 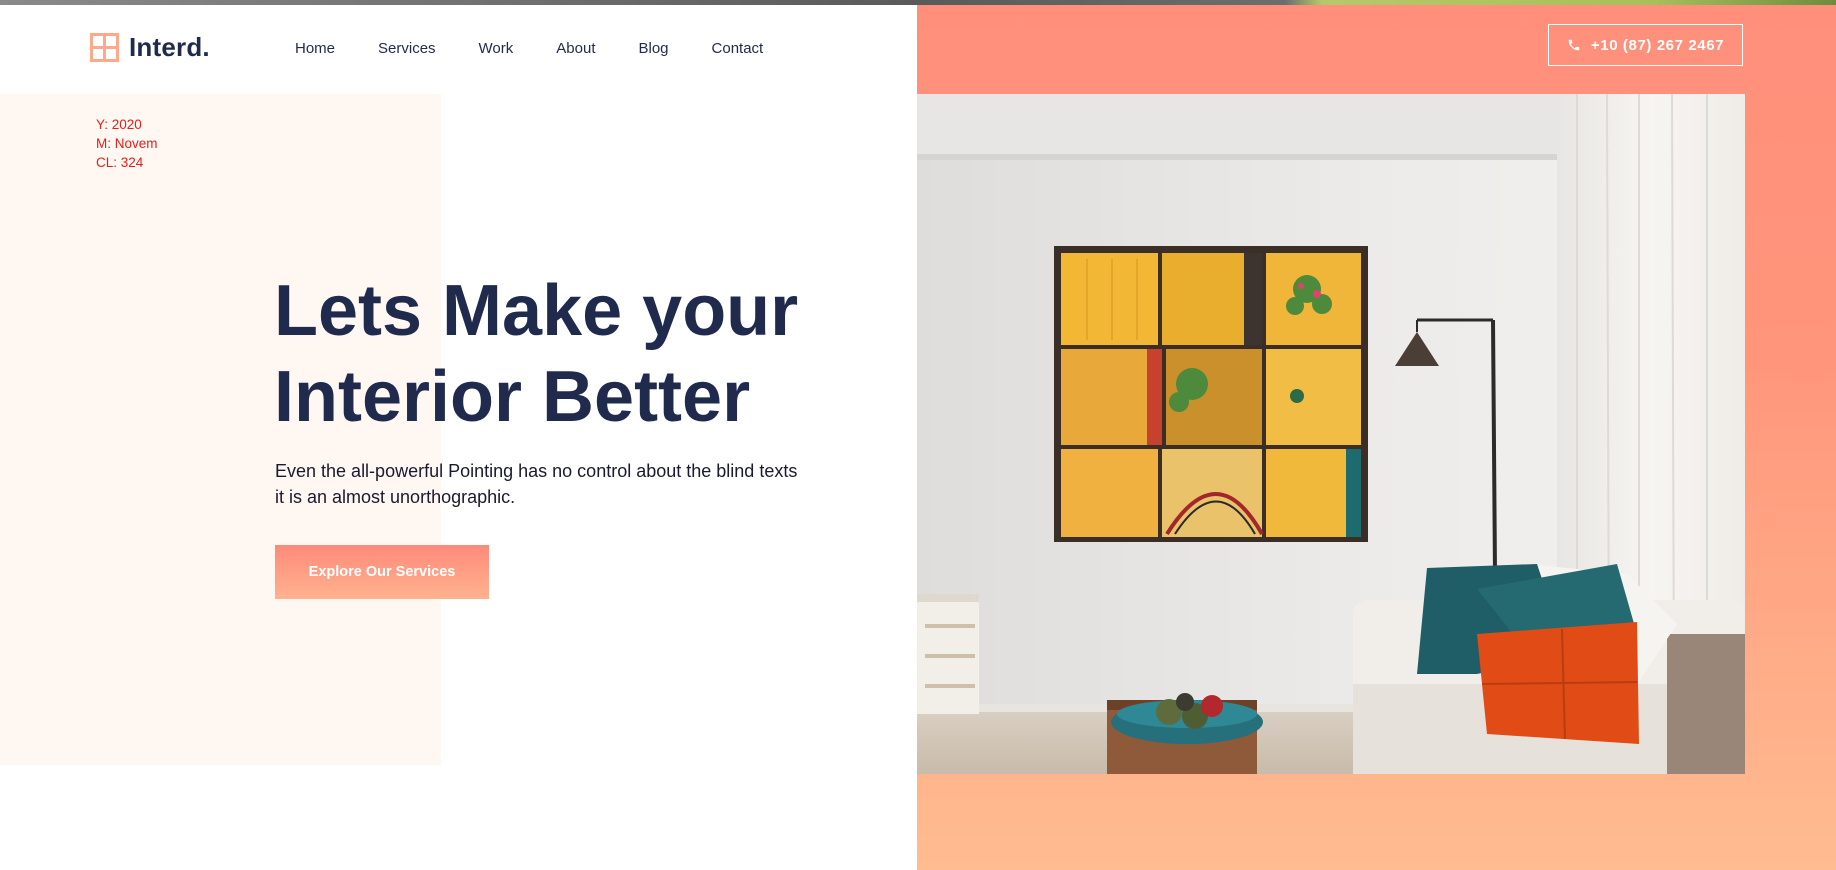 What do you see at coordinates (407, 49) in the screenshot?
I see `nav-item-services: Services` at bounding box center [407, 49].